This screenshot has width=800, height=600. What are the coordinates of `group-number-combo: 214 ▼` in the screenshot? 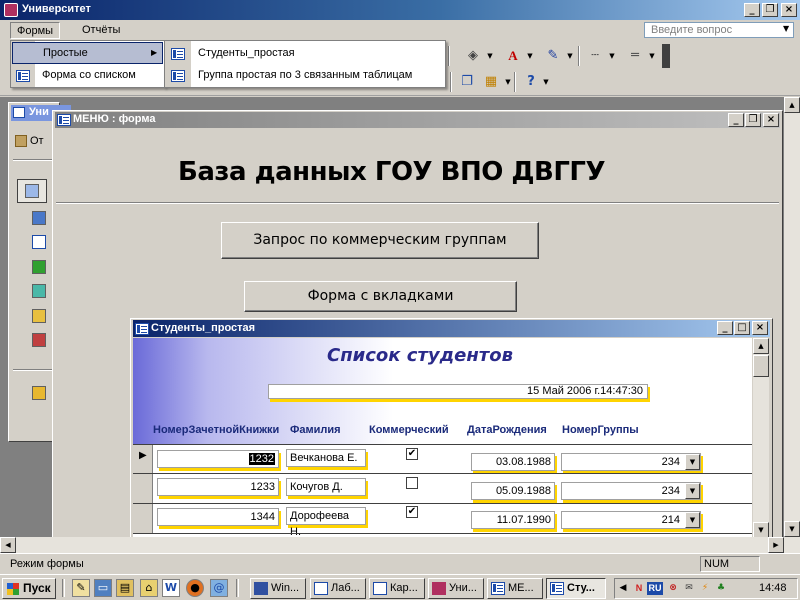 It's located at (631, 520).